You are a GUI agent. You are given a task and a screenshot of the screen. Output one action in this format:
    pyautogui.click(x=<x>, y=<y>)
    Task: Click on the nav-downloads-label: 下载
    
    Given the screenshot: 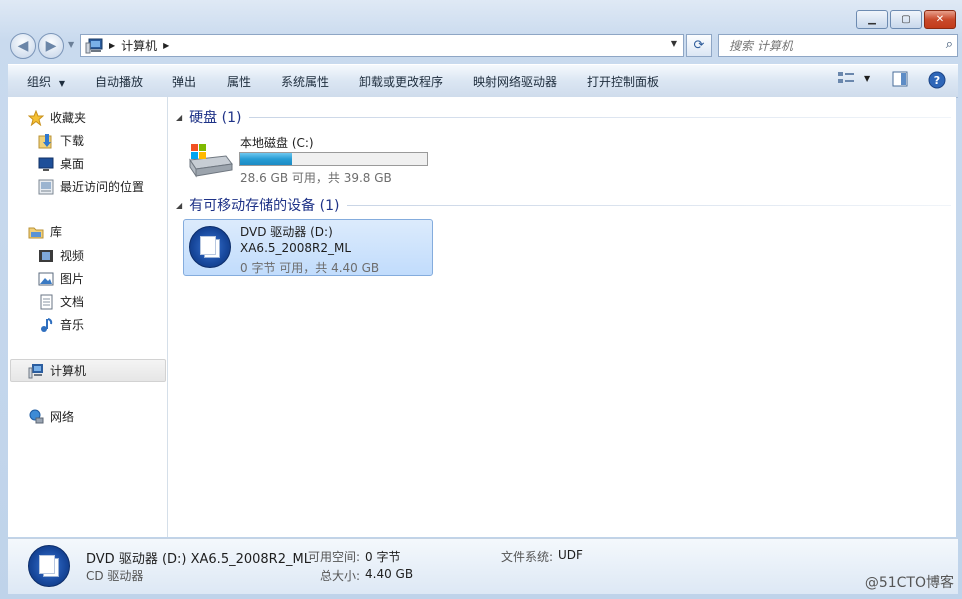 What is the action you would take?
    pyautogui.click(x=72, y=141)
    